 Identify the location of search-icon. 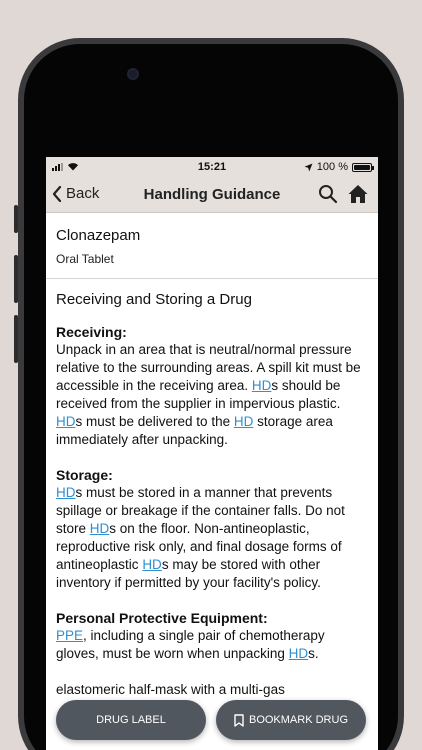
(328, 194).